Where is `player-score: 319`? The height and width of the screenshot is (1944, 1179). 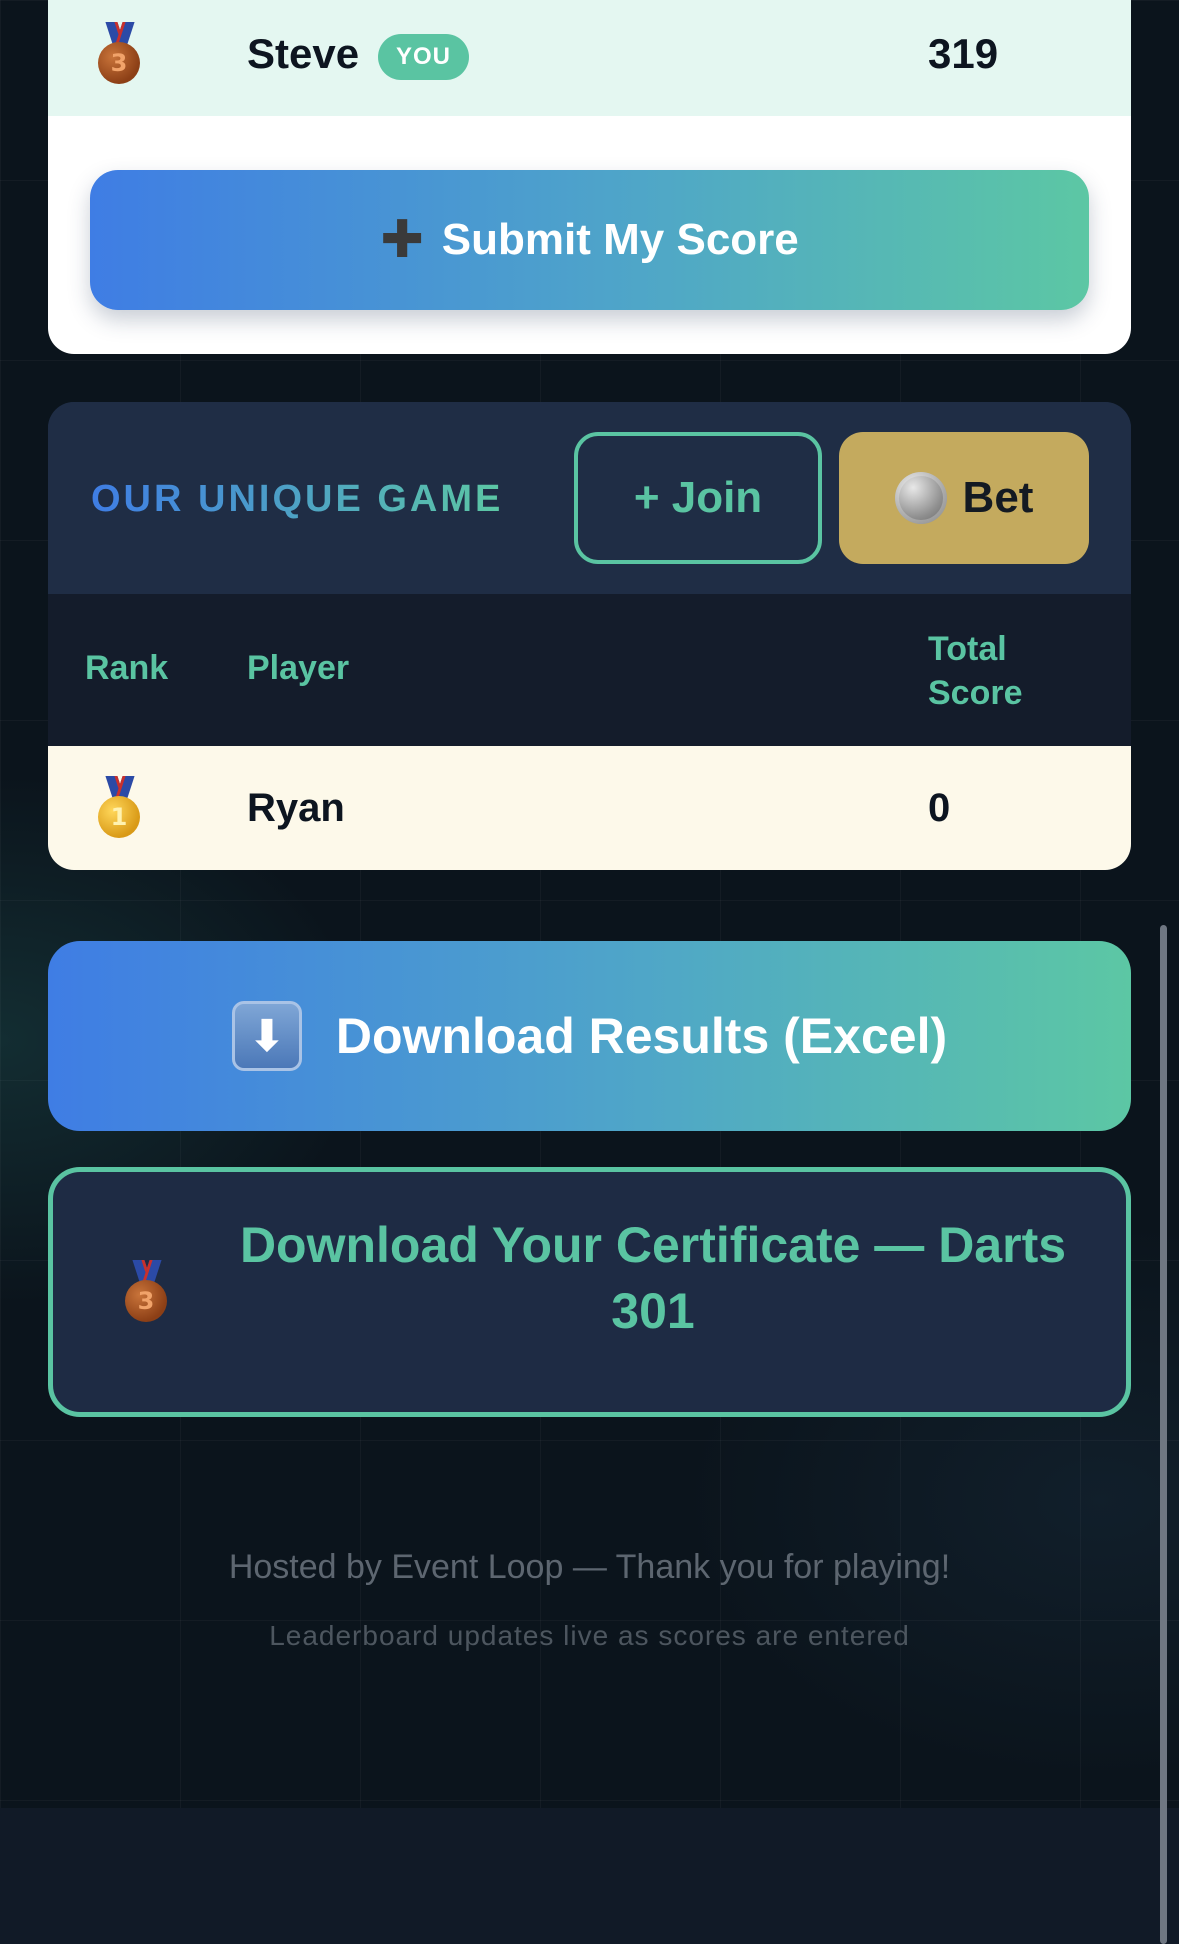 player-score: 319 is located at coordinates (963, 53).